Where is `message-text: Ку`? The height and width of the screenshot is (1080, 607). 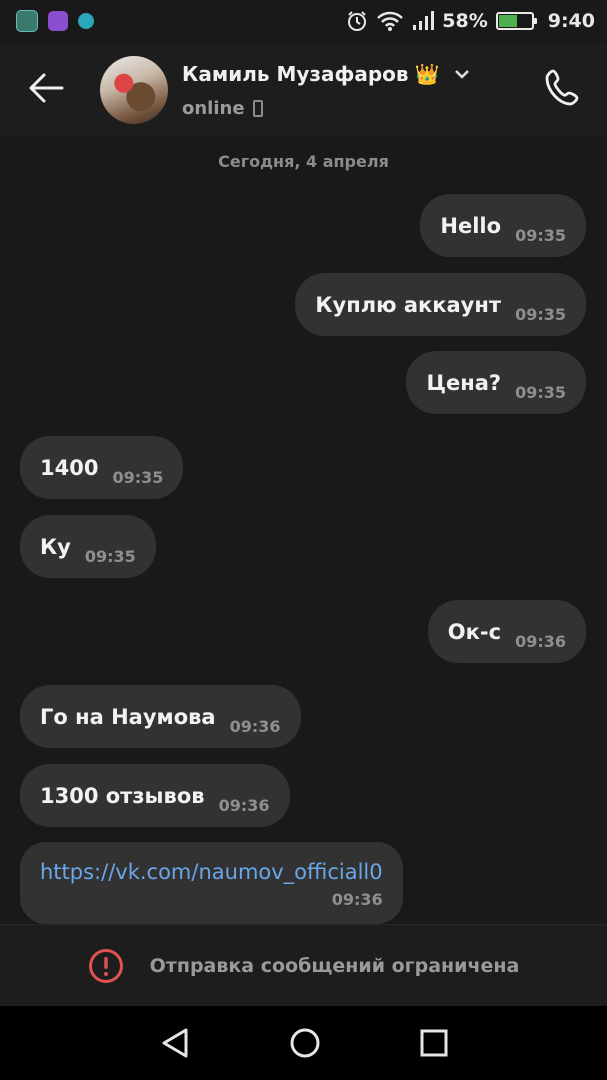
message-text: Ку is located at coordinates (55, 546).